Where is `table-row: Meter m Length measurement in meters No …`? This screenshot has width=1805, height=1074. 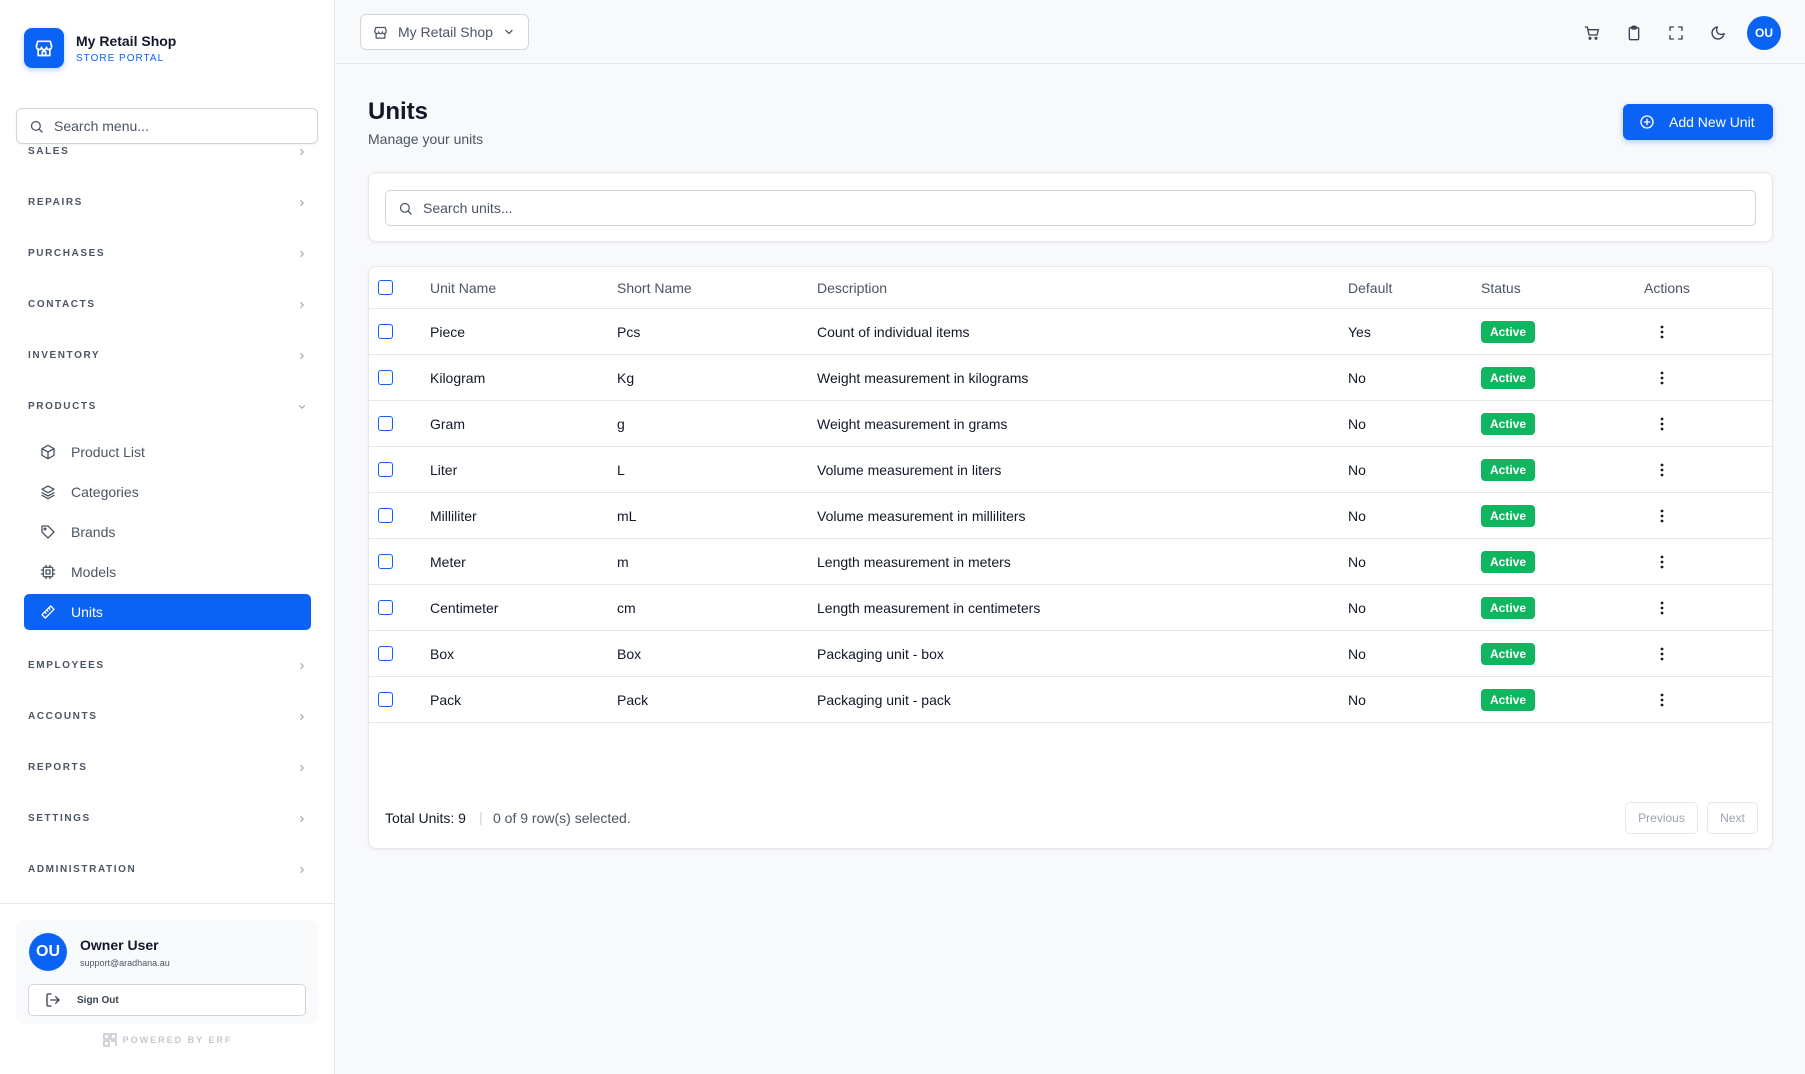
table-row: Meter m Length measurement in meters No … is located at coordinates (1070, 562).